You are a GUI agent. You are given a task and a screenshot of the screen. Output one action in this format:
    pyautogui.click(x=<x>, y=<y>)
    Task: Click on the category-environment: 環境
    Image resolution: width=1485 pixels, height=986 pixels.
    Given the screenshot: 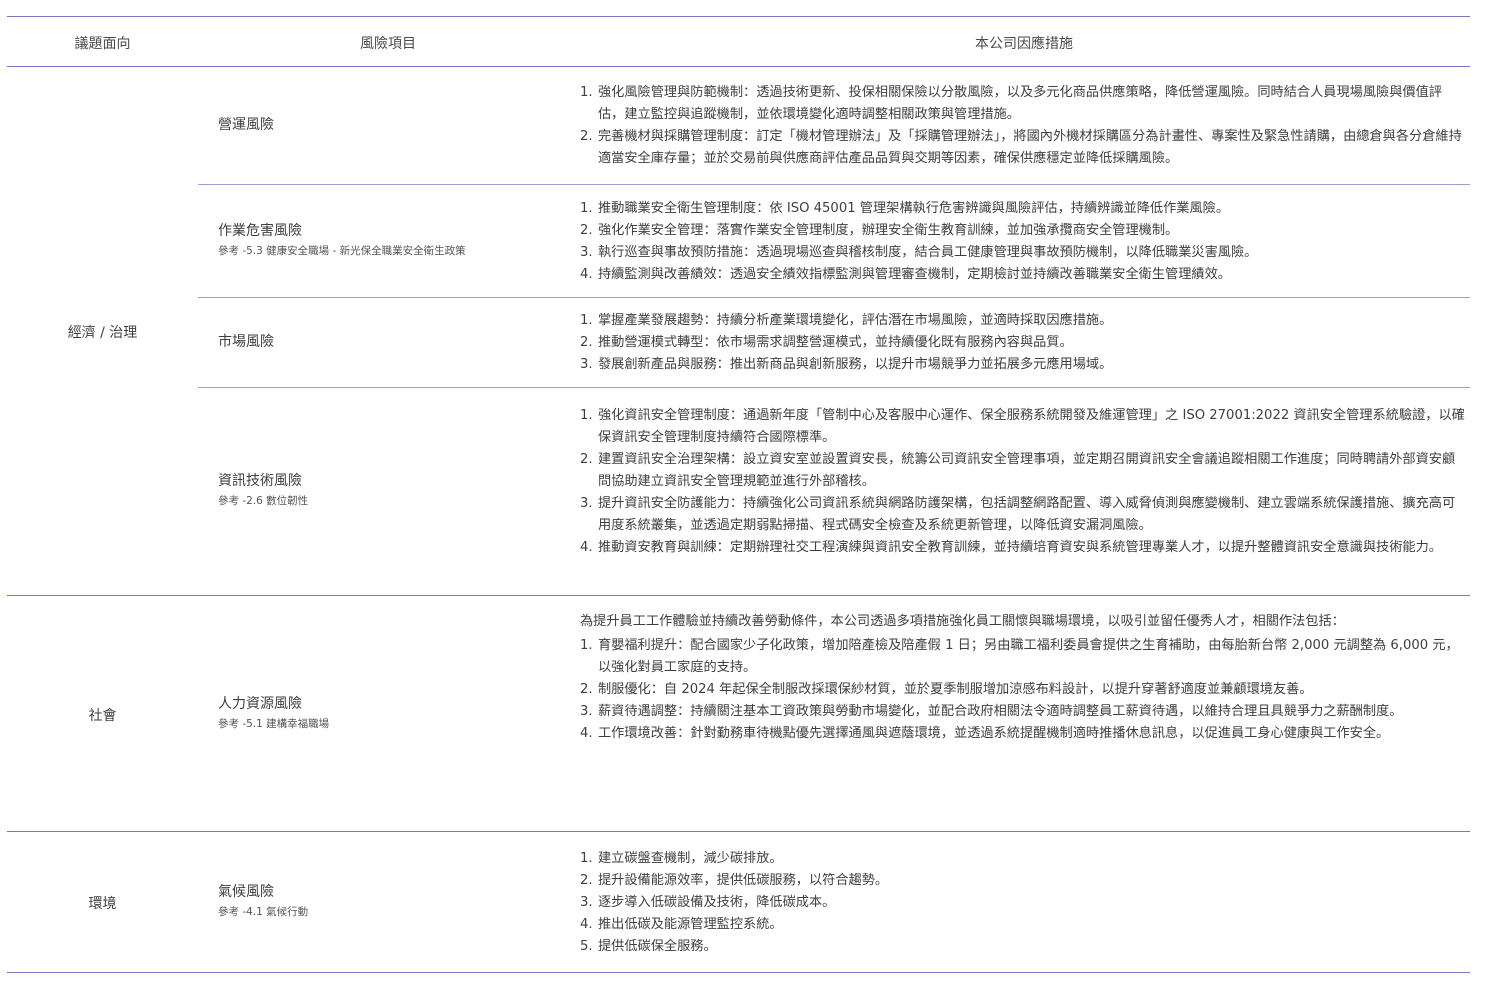 What is the action you would take?
    pyautogui.click(x=102, y=904)
    